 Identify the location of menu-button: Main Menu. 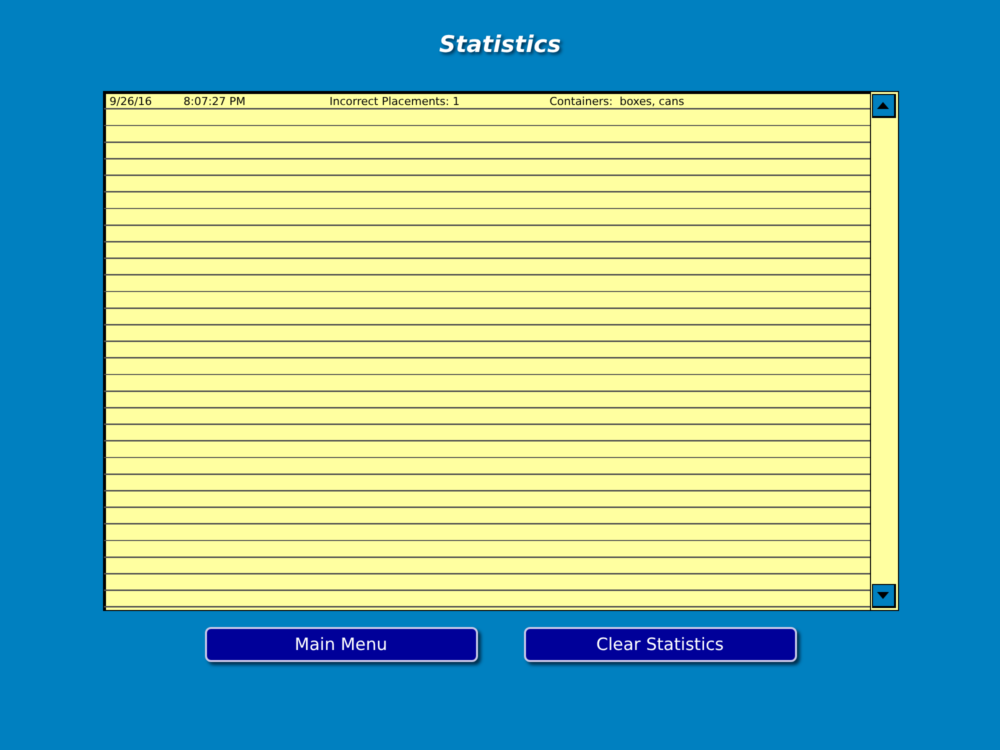
(341, 644).